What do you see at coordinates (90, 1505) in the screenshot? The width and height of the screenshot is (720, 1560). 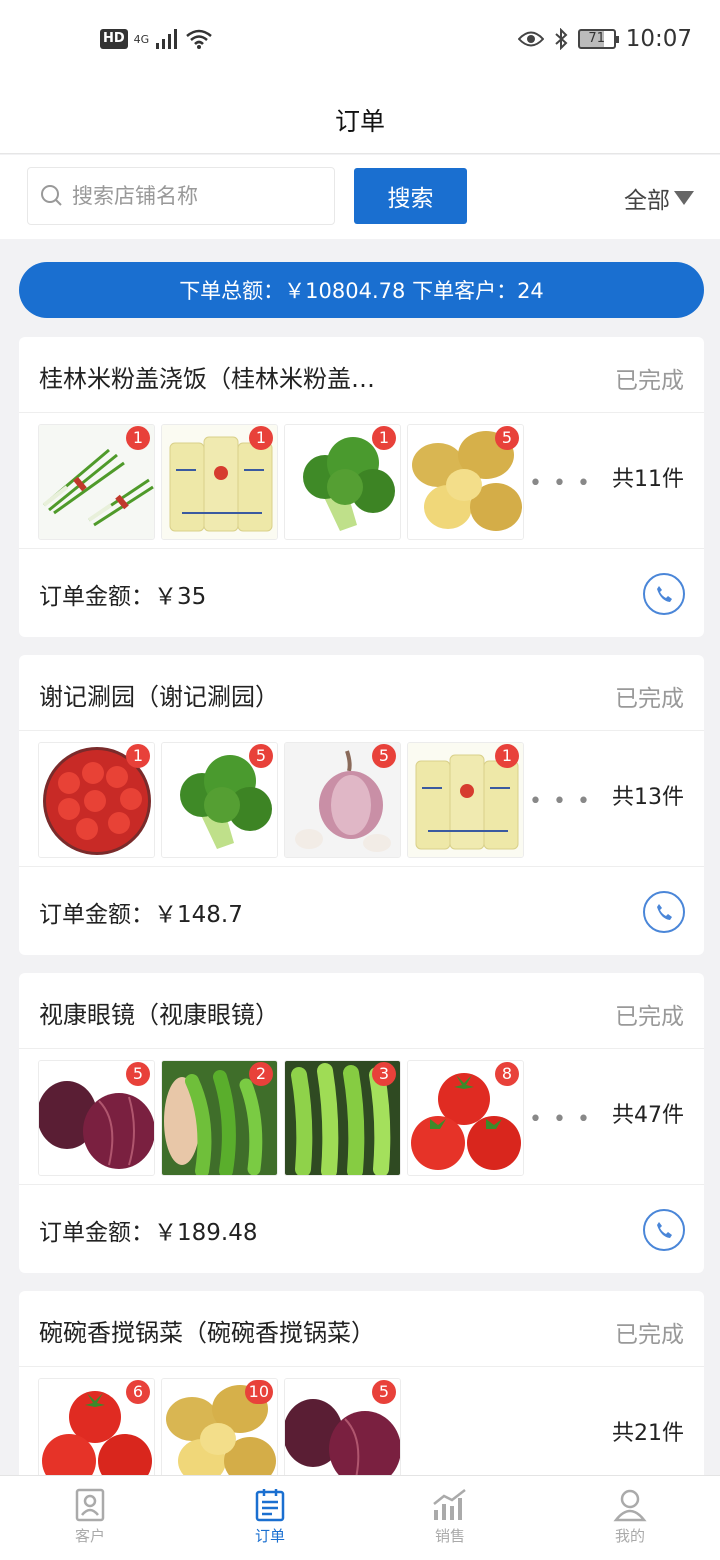 I see `customer-icon` at bounding box center [90, 1505].